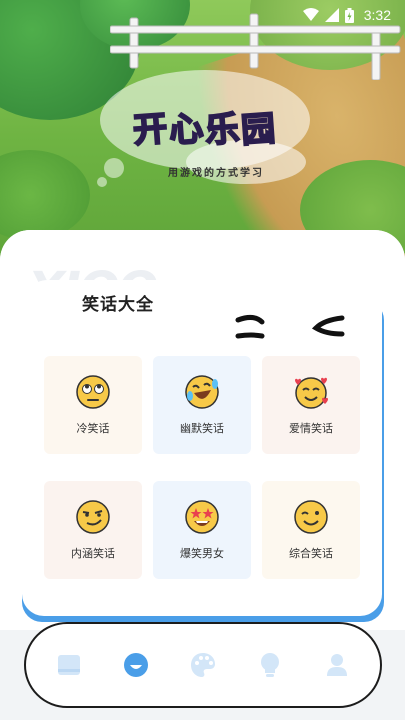 The height and width of the screenshot is (720, 405). Describe the element at coordinates (311, 517) in the screenshot. I see `winking-emoji-icon` at that location.